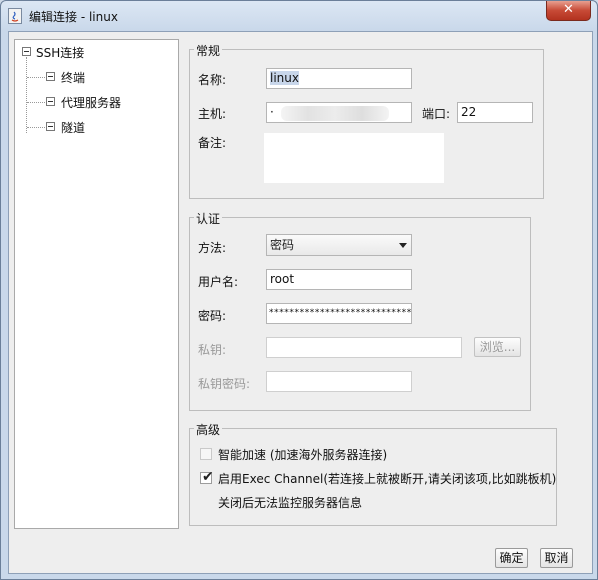  Describe the element at coordinates (212, 316) in the screenshot. I see `password-label: 密码:` at that location.